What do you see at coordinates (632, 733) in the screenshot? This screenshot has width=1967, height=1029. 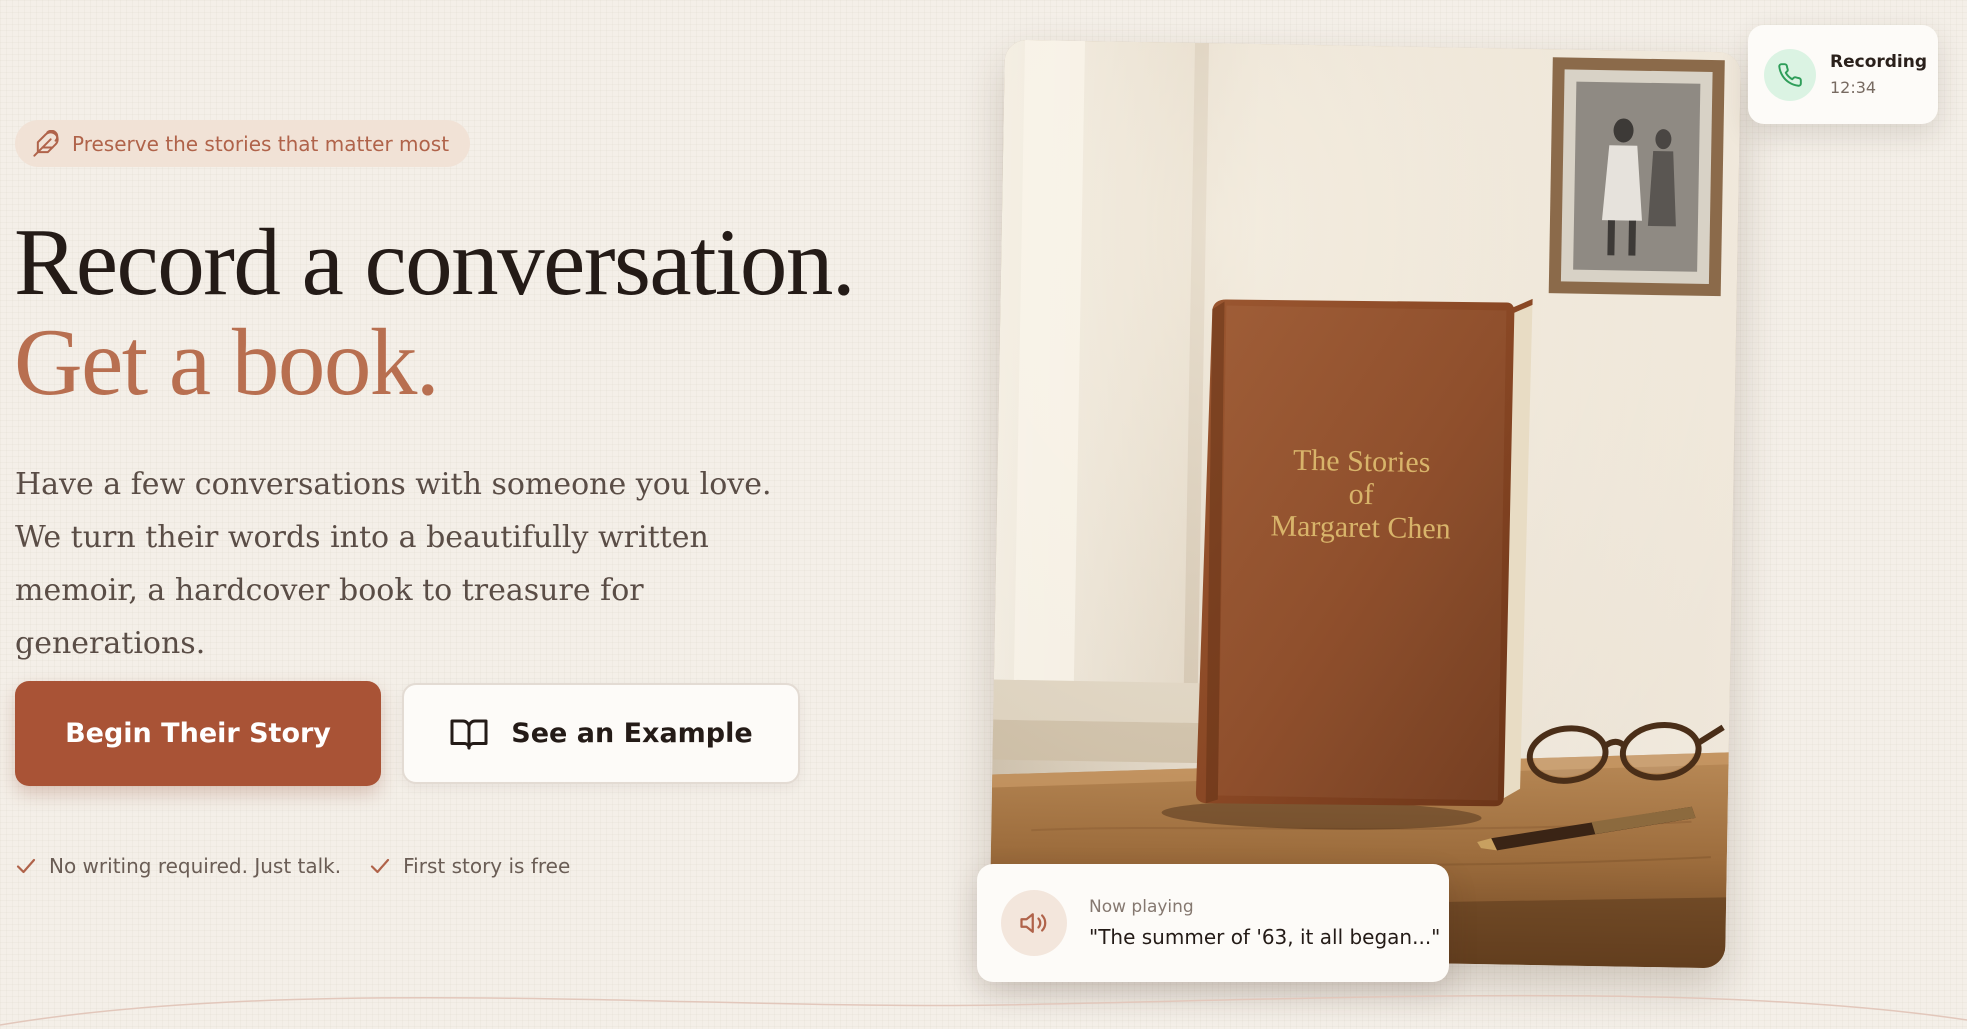 I see `see-an-example-label: See an Example` at bounding box center [632, 733].